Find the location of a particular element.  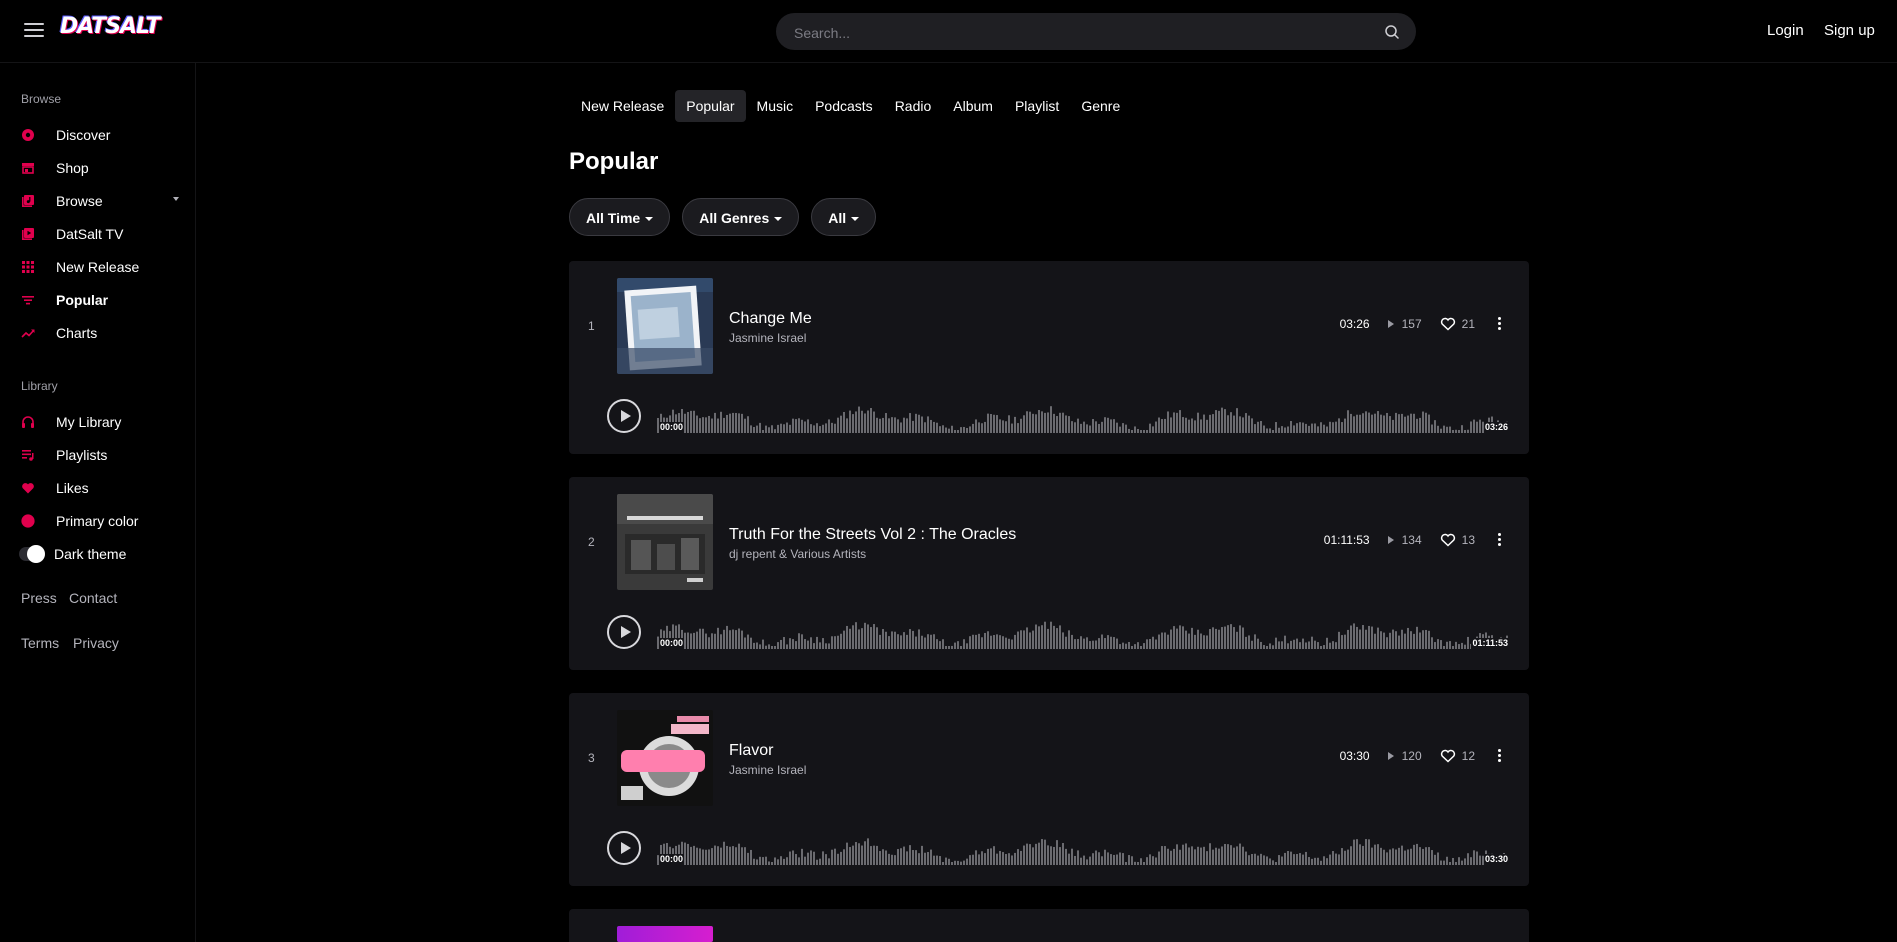

signup-link: Sign up is located at coordinates (1849, 30).